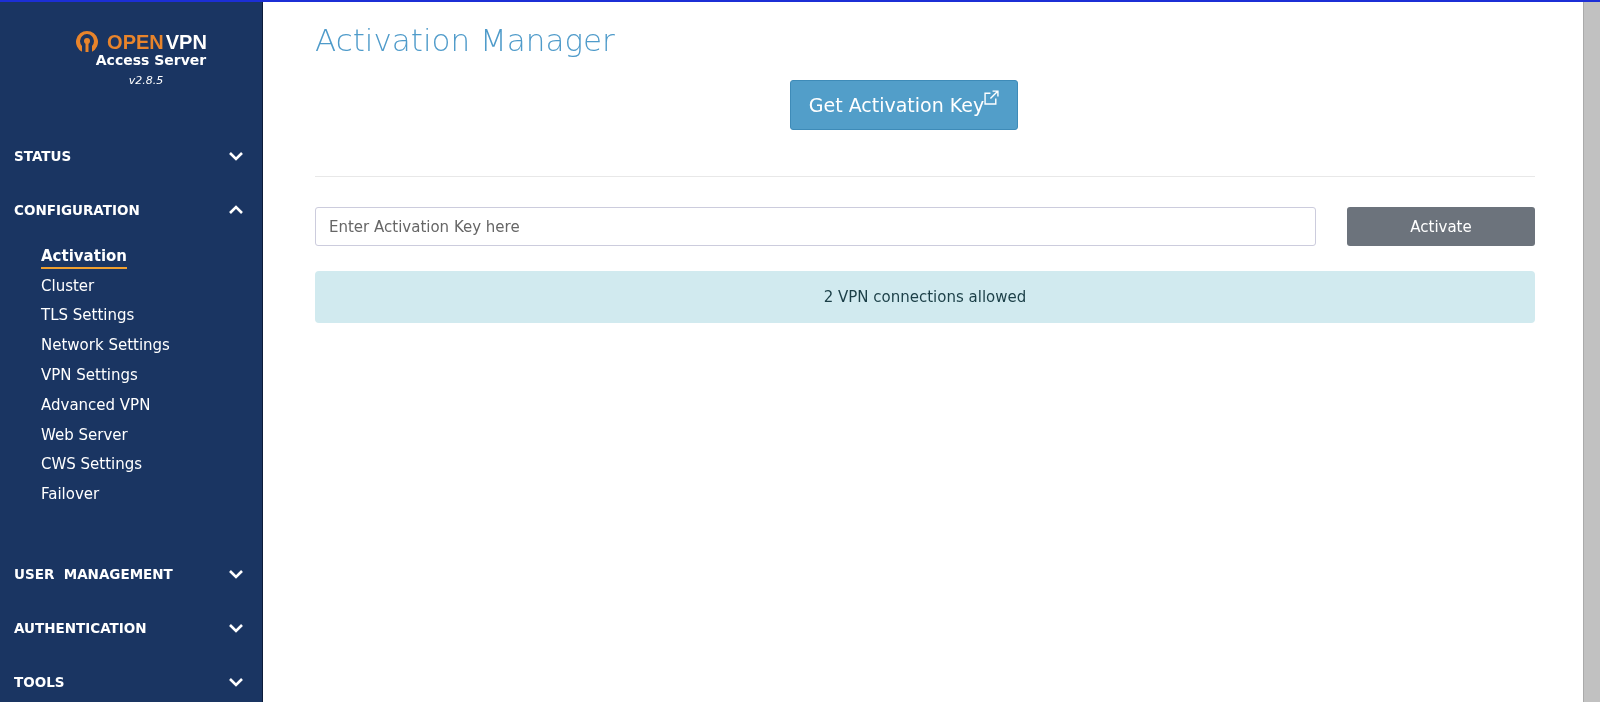 The width and height of the screenshot is (1600, 702). I want to click on section-header: AUTHENTICATION, so click(80, 628).